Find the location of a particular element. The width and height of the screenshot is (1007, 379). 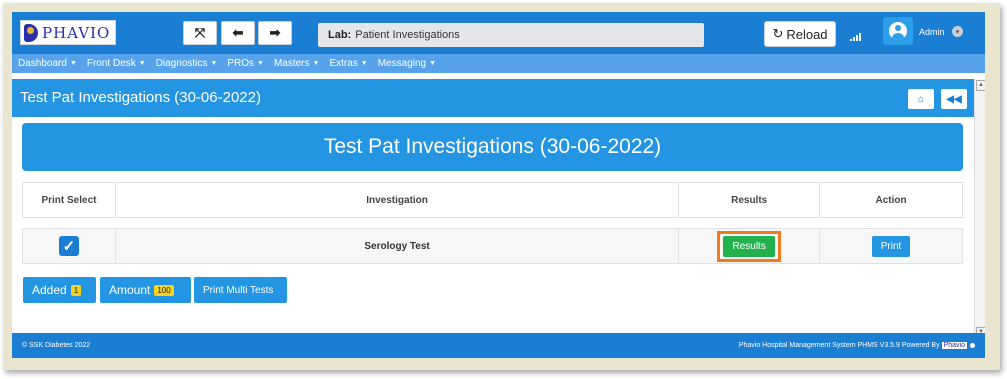

table-row: ✓ Serology Test Results Print is located at coordinates (492, 246).